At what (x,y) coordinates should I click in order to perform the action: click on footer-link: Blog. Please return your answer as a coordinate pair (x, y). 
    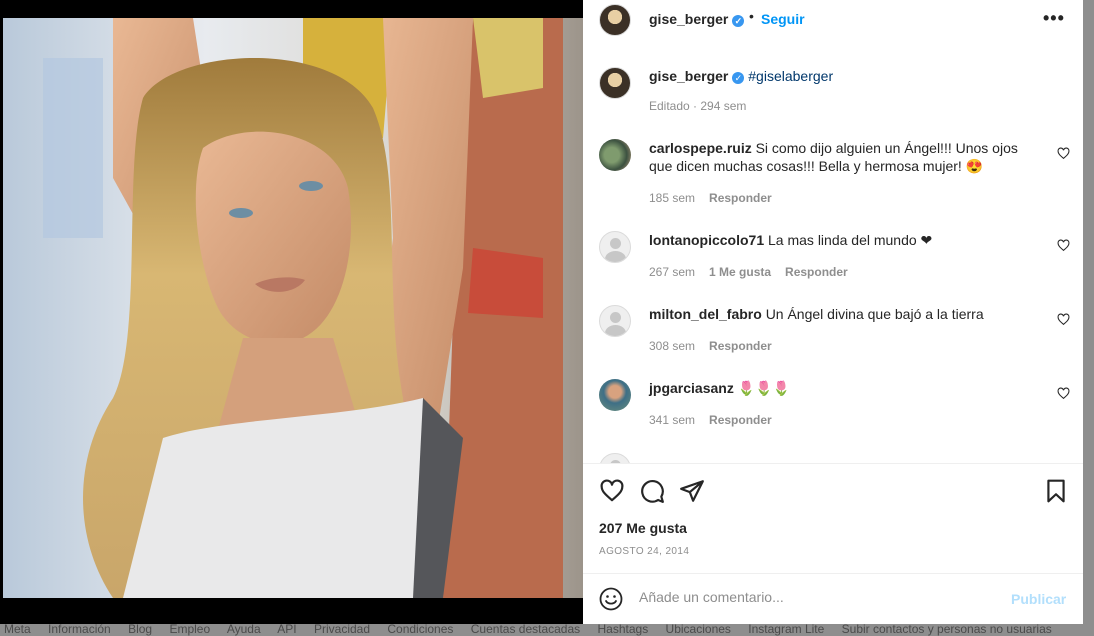
    Looking at the image, I should click on (140, 629).